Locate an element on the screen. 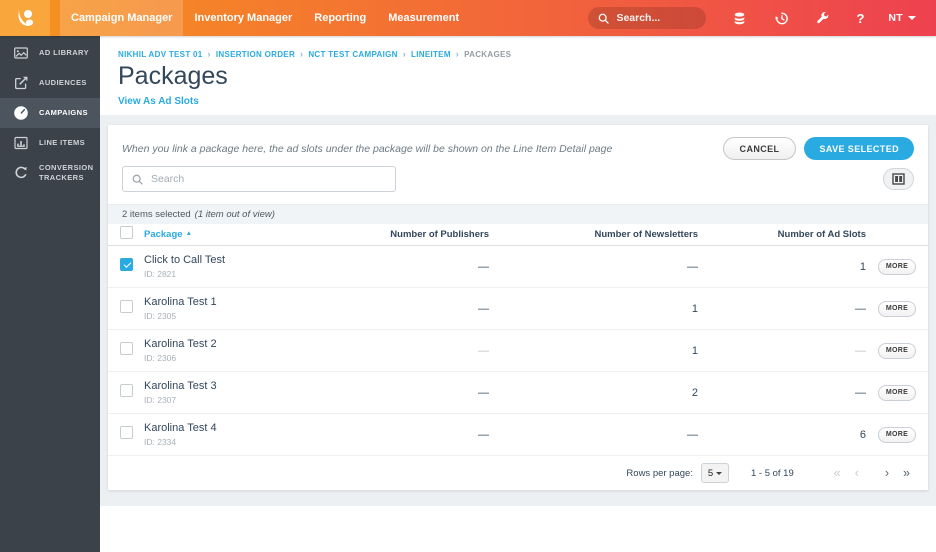 This screenshot has width=936, height=552. table-row: Karolina Test 4 ID: 2334 — — 6 MORE is located at coordinates (518, 435).